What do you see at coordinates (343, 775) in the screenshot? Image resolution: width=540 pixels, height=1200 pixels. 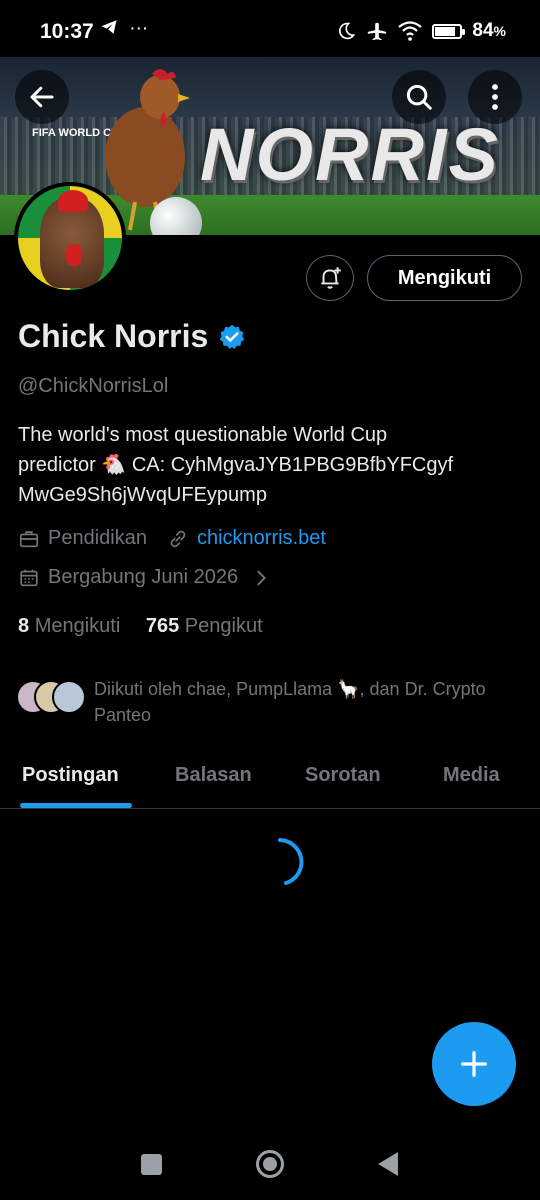 I see `tab-sorotan: Sorotan` at bounding box center [343, 775].